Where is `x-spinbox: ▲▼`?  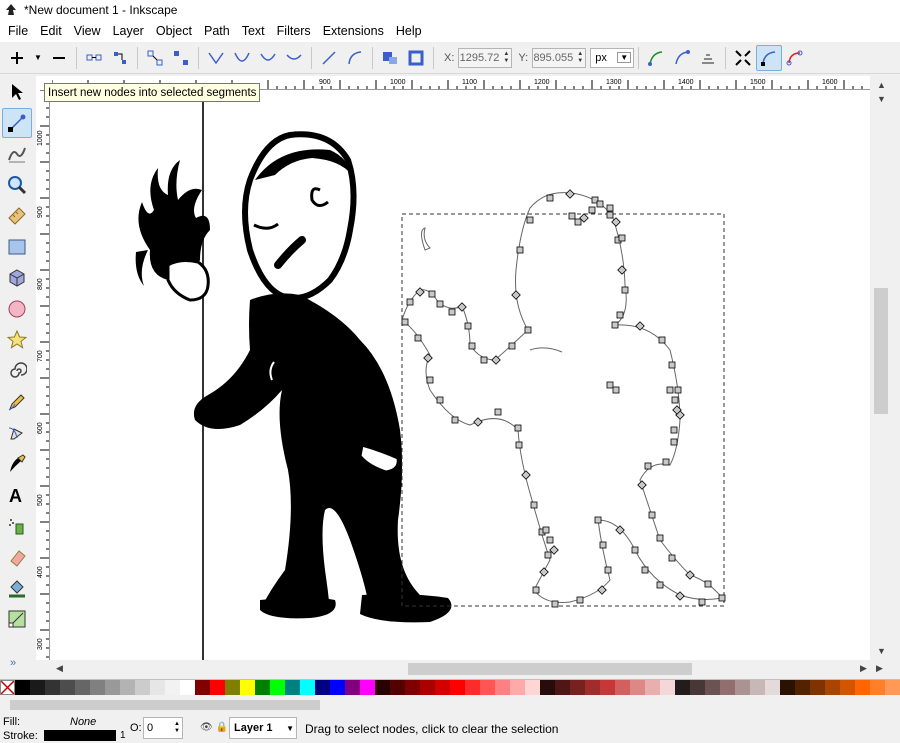 x-spinbox: ▲▼ is located at coordinates (485, 57).